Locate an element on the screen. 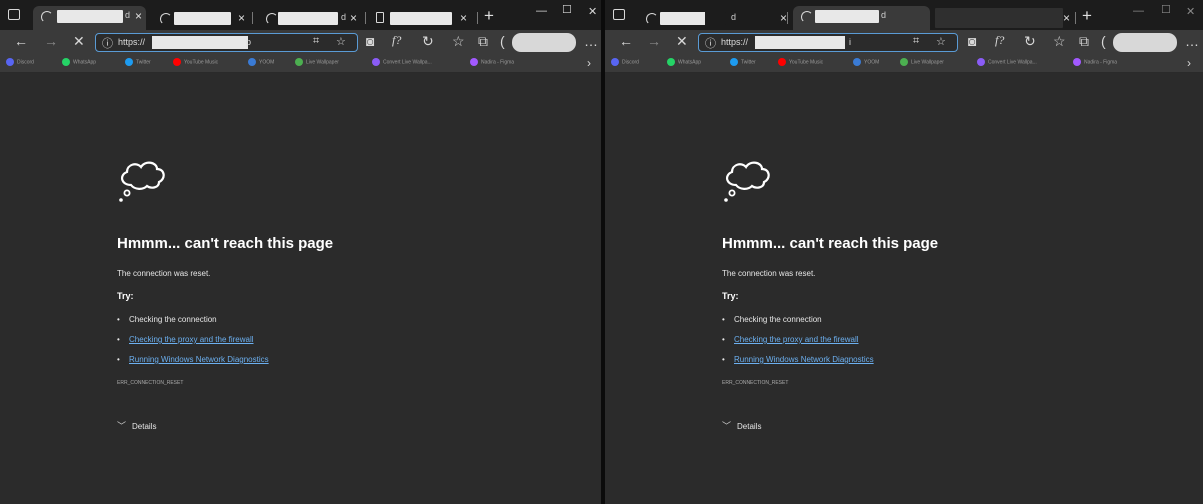  tab-separator is located at coordinates (787, 18).